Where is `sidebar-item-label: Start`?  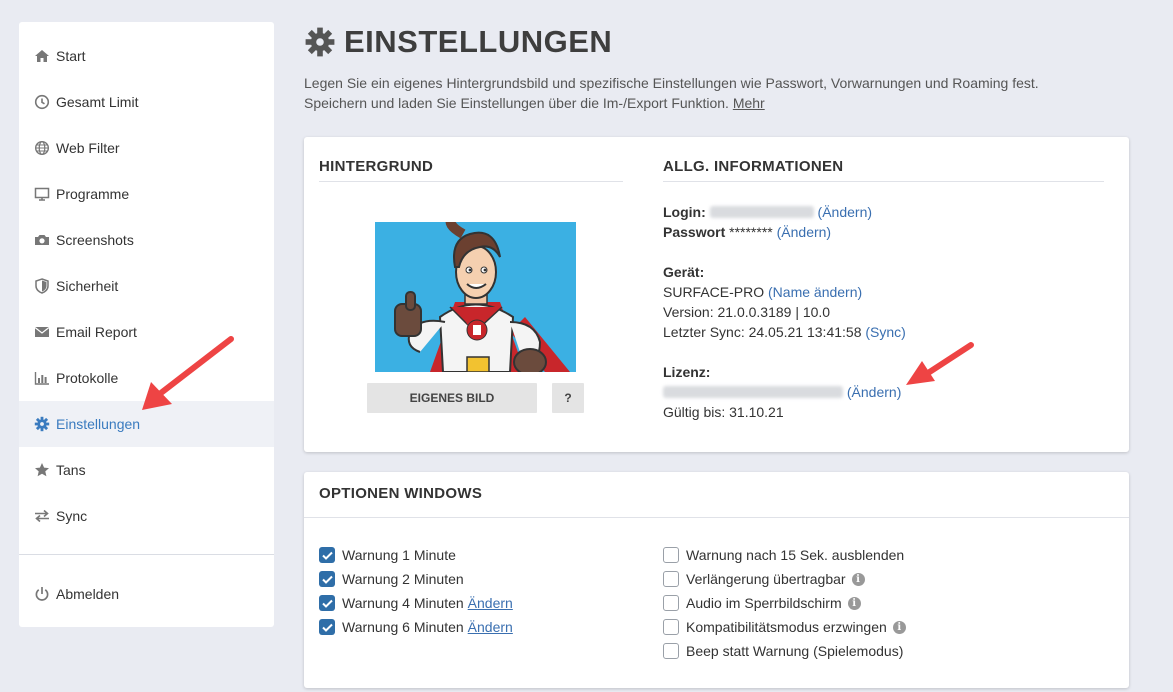 sidebar-item-label: Start is located at coordinates (71, 56).